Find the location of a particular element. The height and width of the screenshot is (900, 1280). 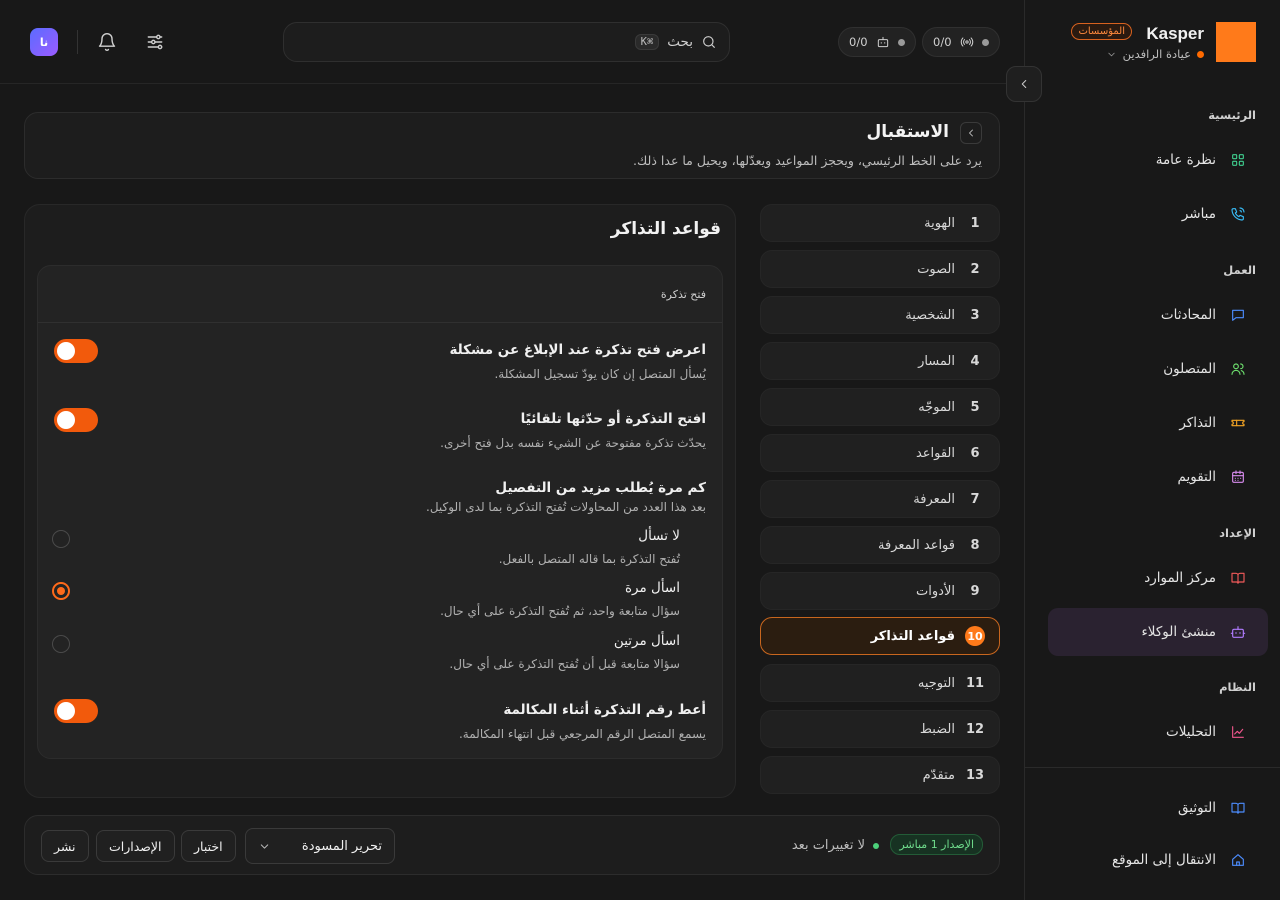

sidebar-item-calendar: التقويم is located at coordinates (1158, 477).